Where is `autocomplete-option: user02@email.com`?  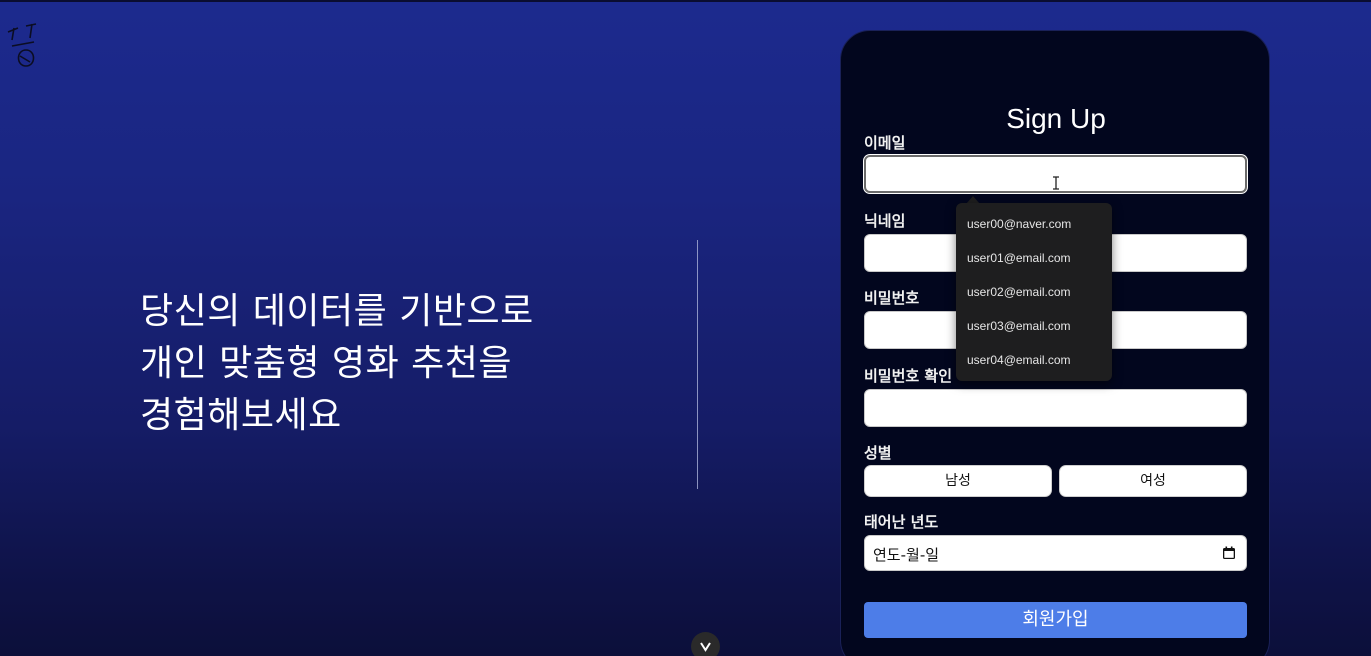 autocomplete-option: user02@email.com is located at coordinates (1019, 292).